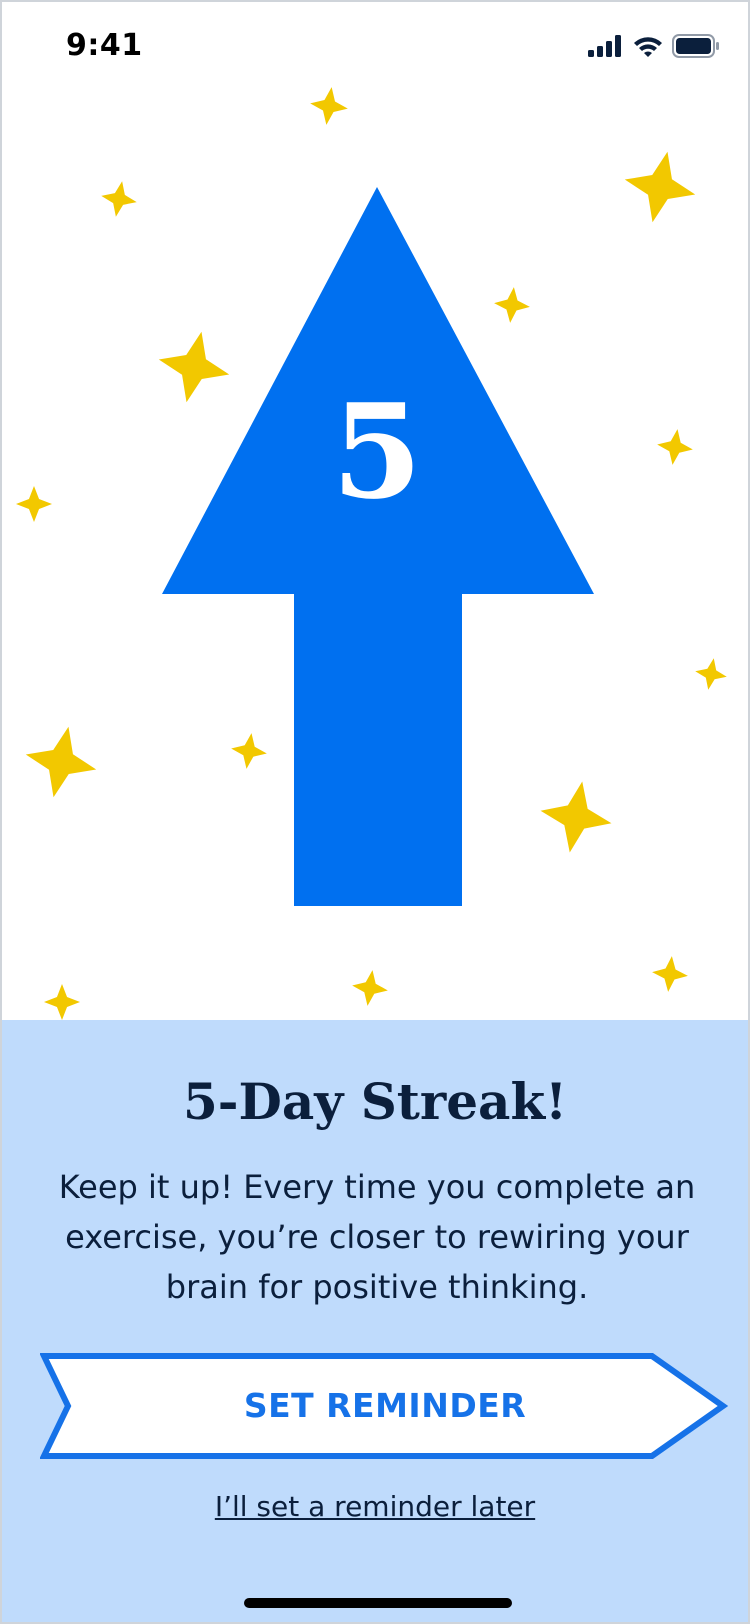 This screenshot has width=750, height=1624. I want to click on remind-later-link: I’ll set a reminder later, so click(375, 1506).